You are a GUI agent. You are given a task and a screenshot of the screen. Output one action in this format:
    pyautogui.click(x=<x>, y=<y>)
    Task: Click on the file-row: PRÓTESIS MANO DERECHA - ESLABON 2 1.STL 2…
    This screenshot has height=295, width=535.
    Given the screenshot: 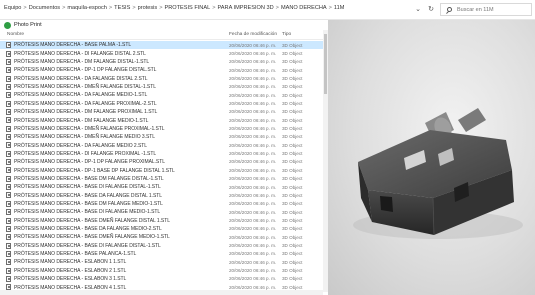 What is the action you would take?
    pyautogui.click(x=161, y=270)
    